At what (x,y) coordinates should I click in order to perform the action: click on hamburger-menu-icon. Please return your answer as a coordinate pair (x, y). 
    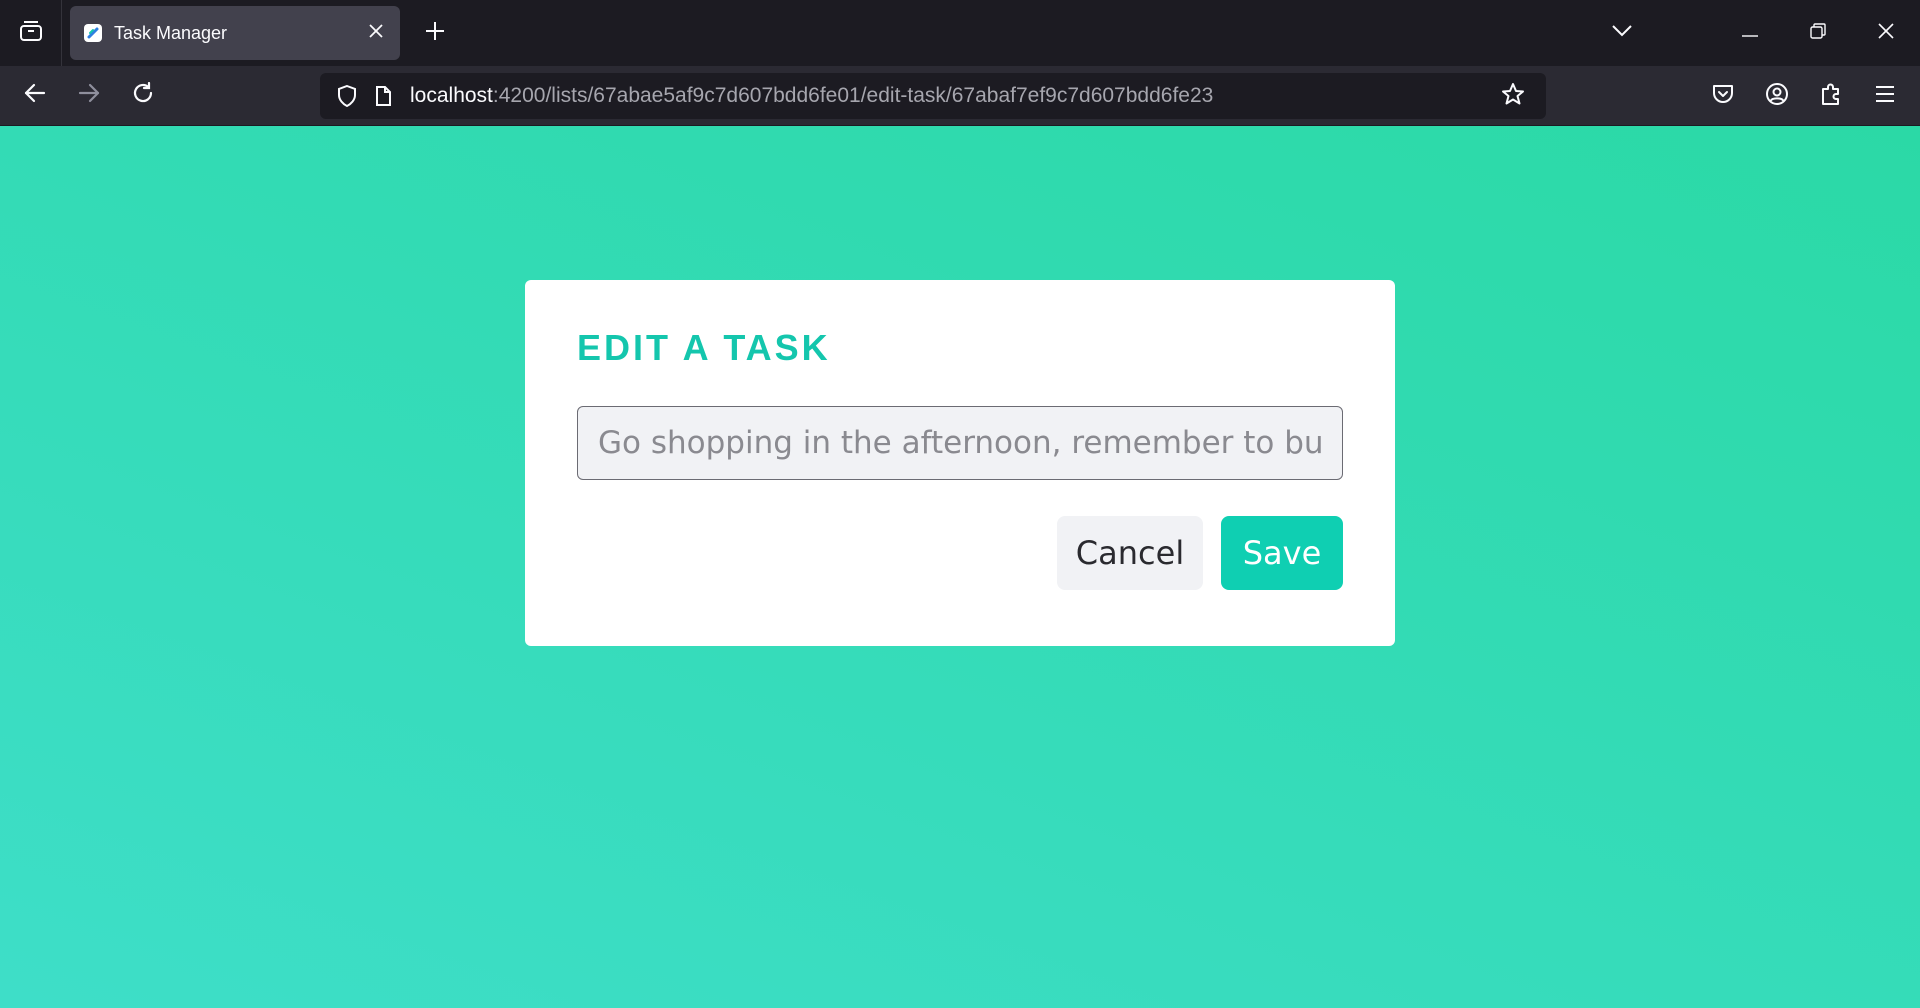
    Looking at the image, I should click on (1885, 96).